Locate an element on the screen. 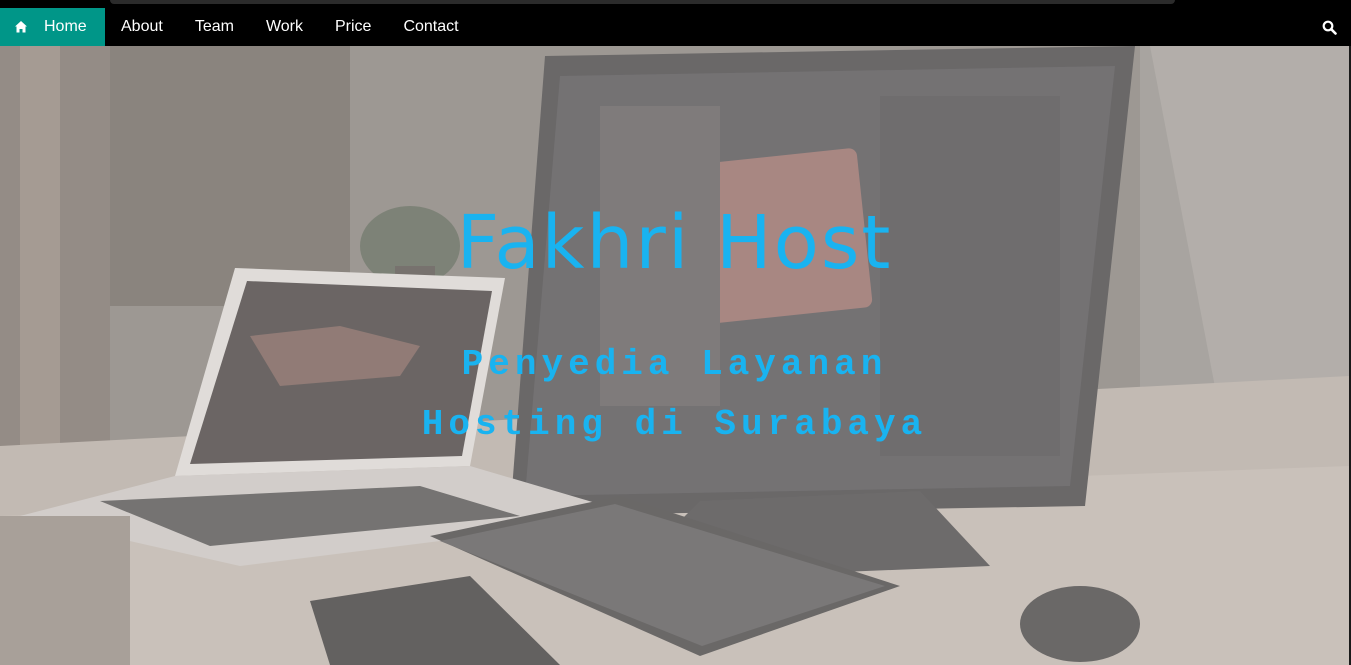 This screenshot has height=665, width=1351. browser-chrome is located at coordinates (675, 4).